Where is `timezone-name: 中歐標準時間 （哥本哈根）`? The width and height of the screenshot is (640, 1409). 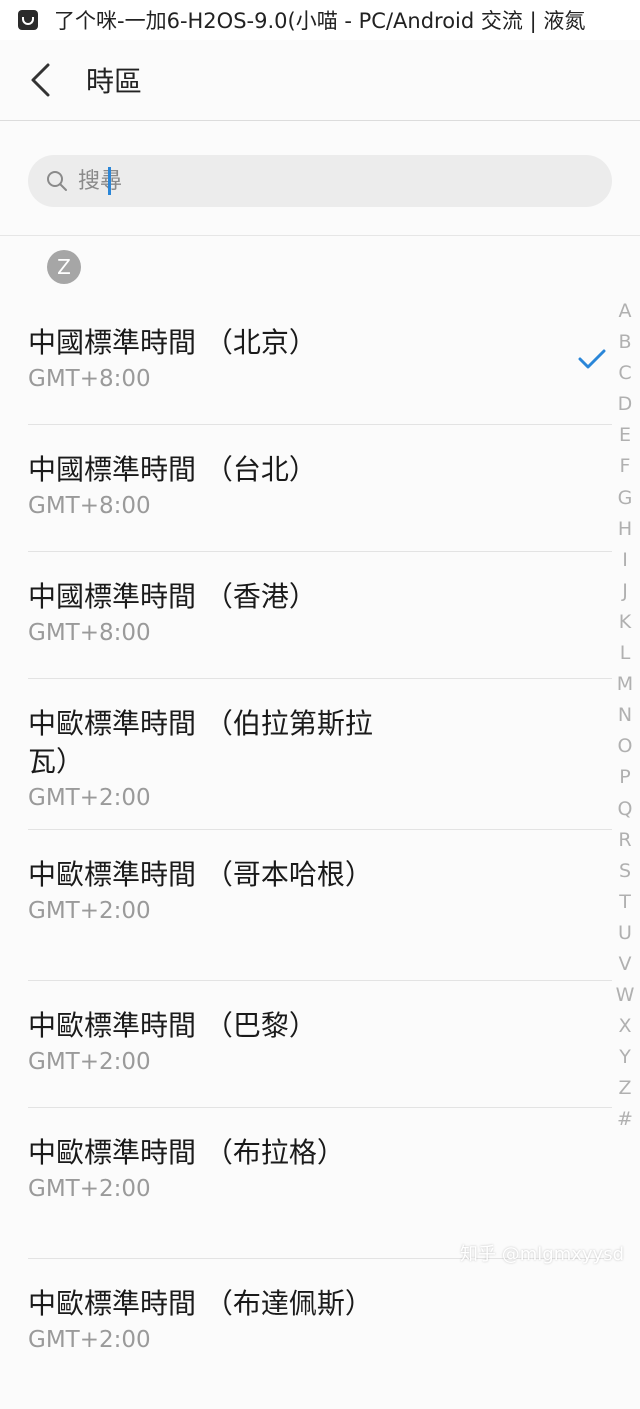
timezone-name: 中歐標準時間 （哥本哈根） is located at coordinates (200, 874).